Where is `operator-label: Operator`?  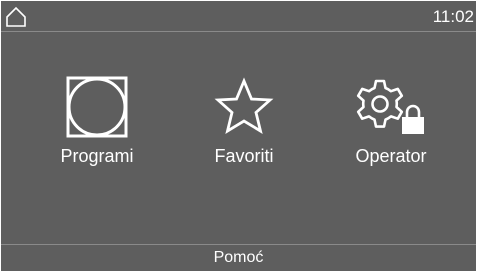 operator-label: Operator is located at coordinates (391, 156).